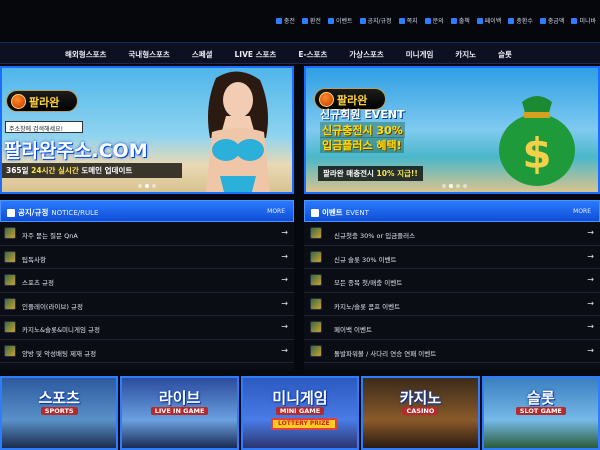 The width and height of the screenshot is (600, 450). Describe the element at coordinates (401, 20) in the screenshot. I see `message-icon` at that location.